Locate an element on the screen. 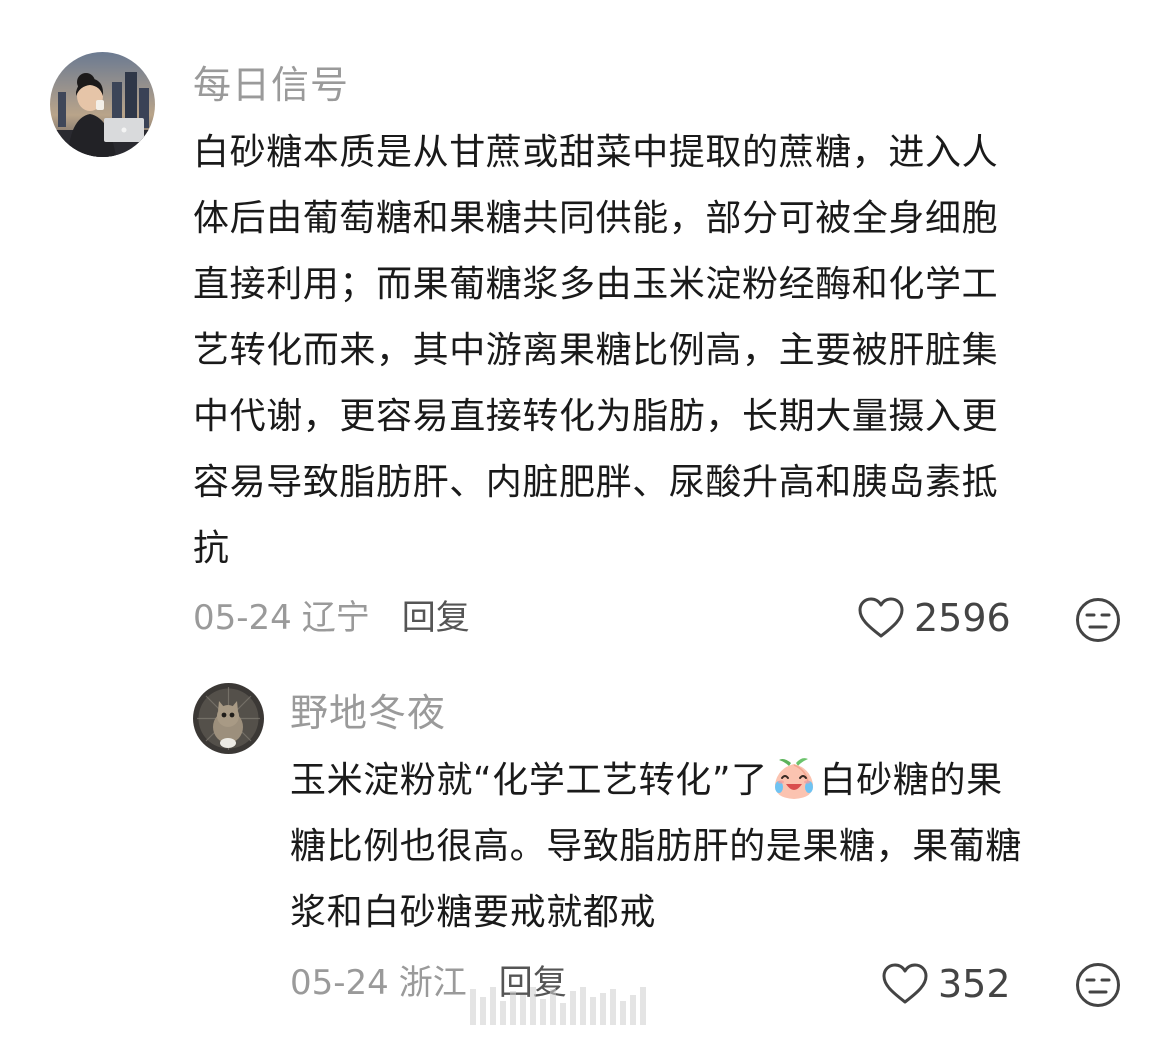 This screenshot has width=1169, height=1041. comment-text-line: 抗 is located at coordinates (211, 548).